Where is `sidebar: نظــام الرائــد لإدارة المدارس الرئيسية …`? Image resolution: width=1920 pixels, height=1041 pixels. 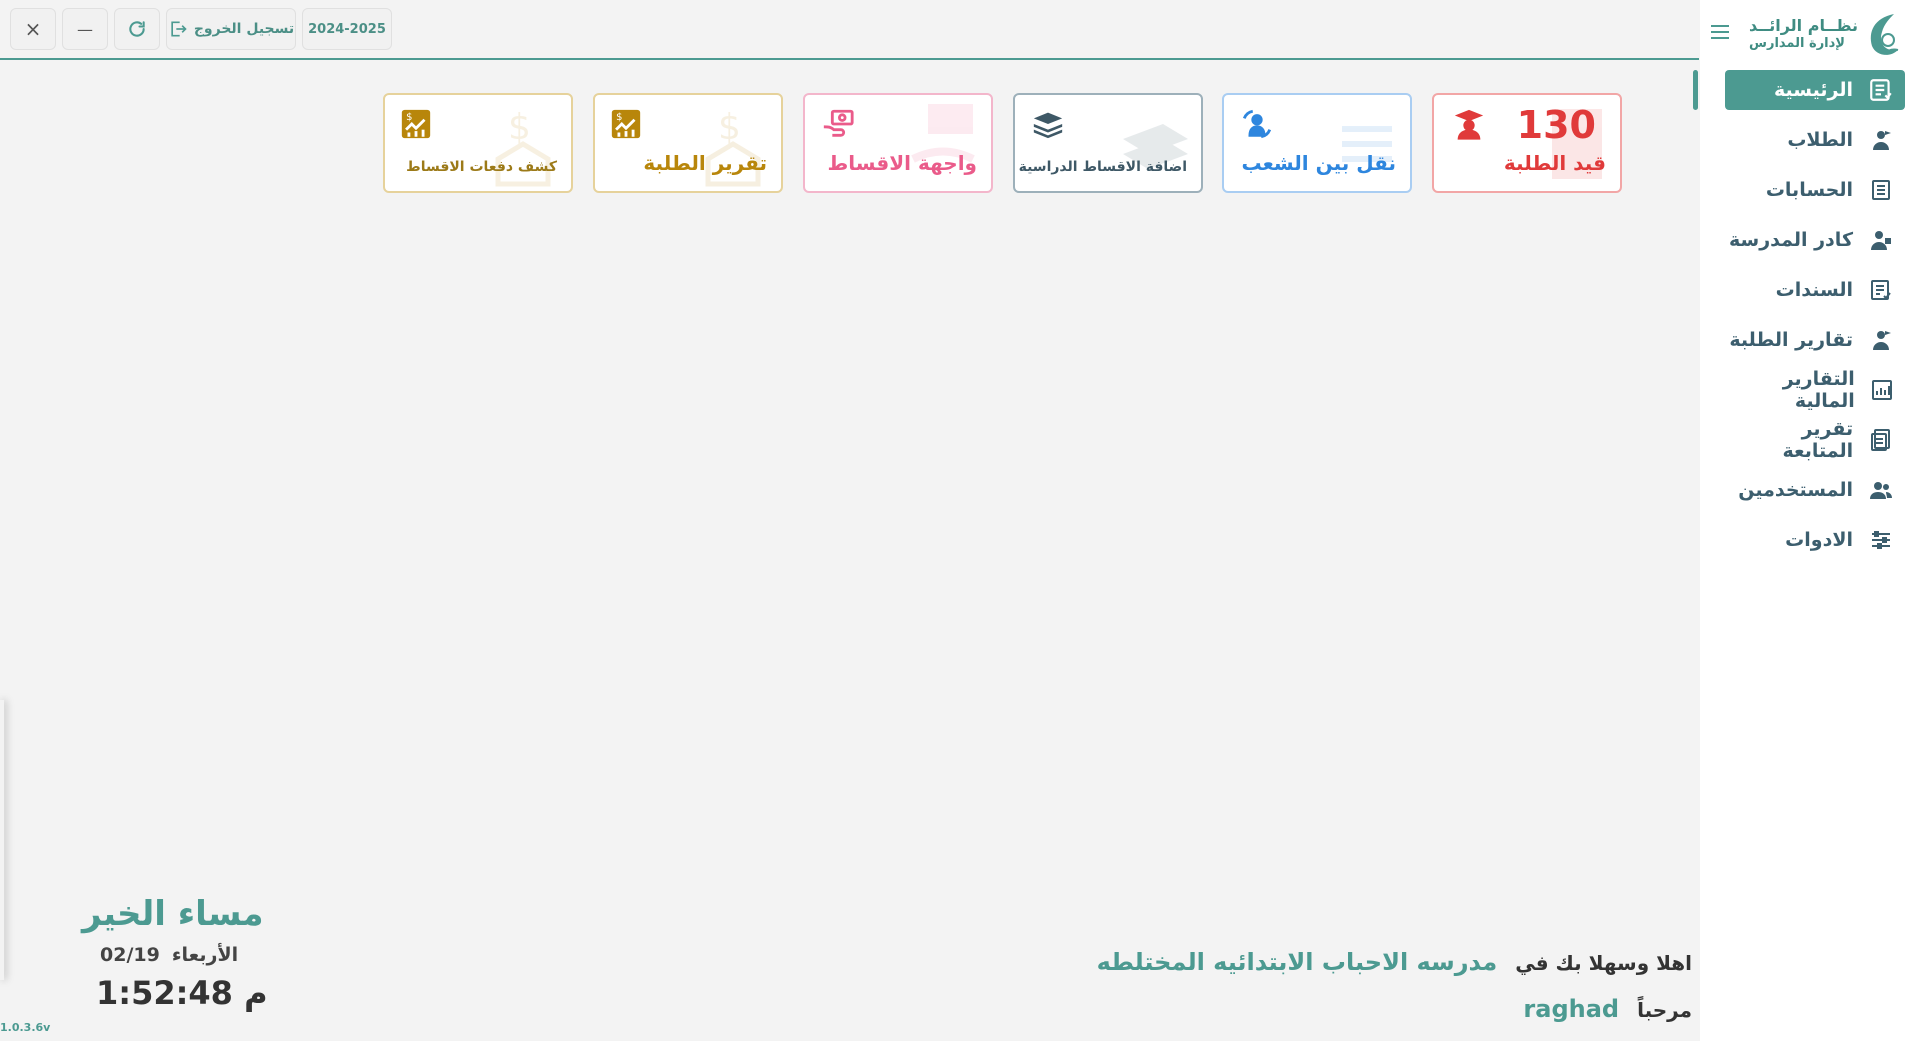
sidebar: نظــام الرائــد لإدارة المدارس الرئيسية … is located at coordinates (1810, 520).